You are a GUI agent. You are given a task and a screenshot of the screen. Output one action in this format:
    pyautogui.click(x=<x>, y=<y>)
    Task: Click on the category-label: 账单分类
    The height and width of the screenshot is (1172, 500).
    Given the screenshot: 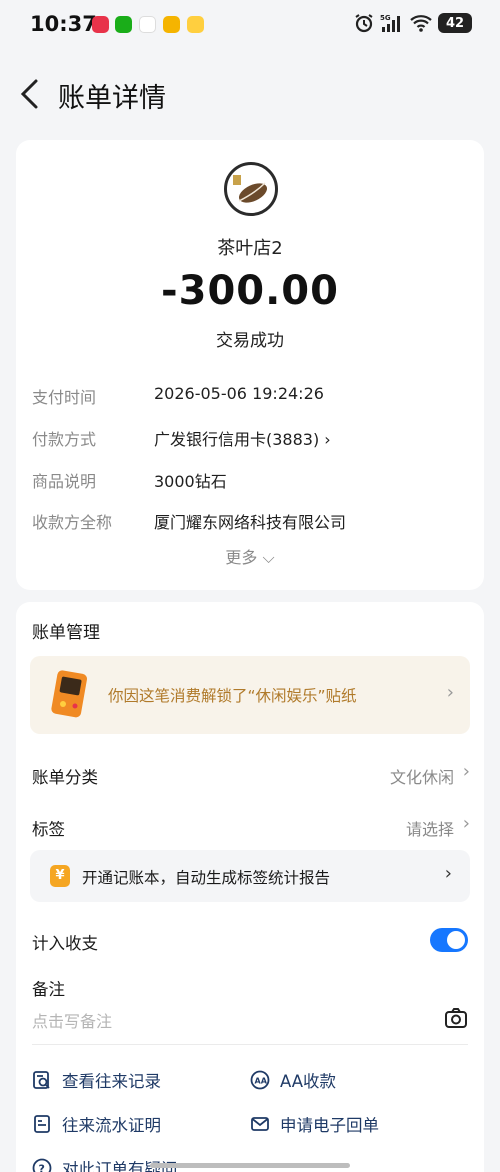 What is the action you would take?
    pyautogui.click(x=65, y=777)
    